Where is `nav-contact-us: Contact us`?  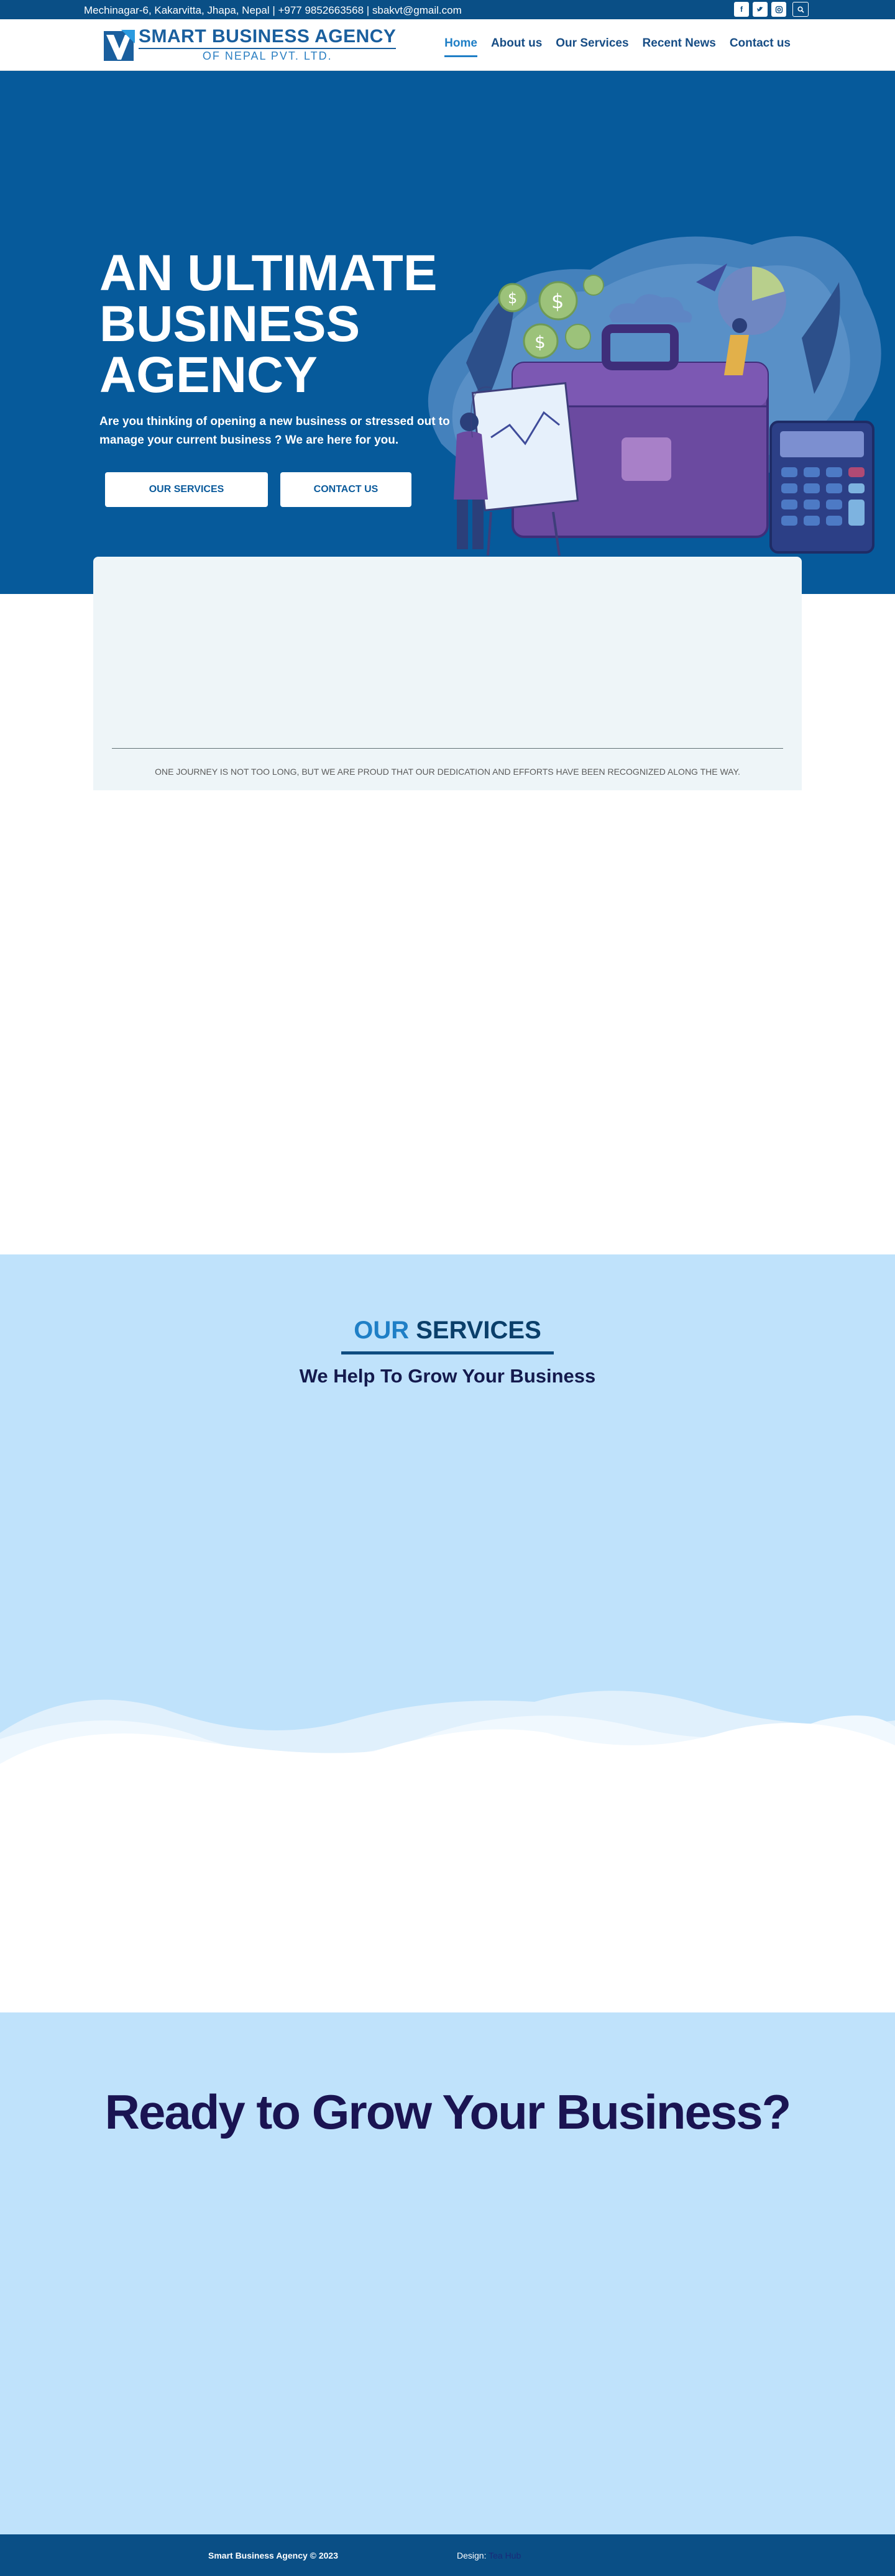 nav-contact-us: Contact us is located at coordinates (760, 47).